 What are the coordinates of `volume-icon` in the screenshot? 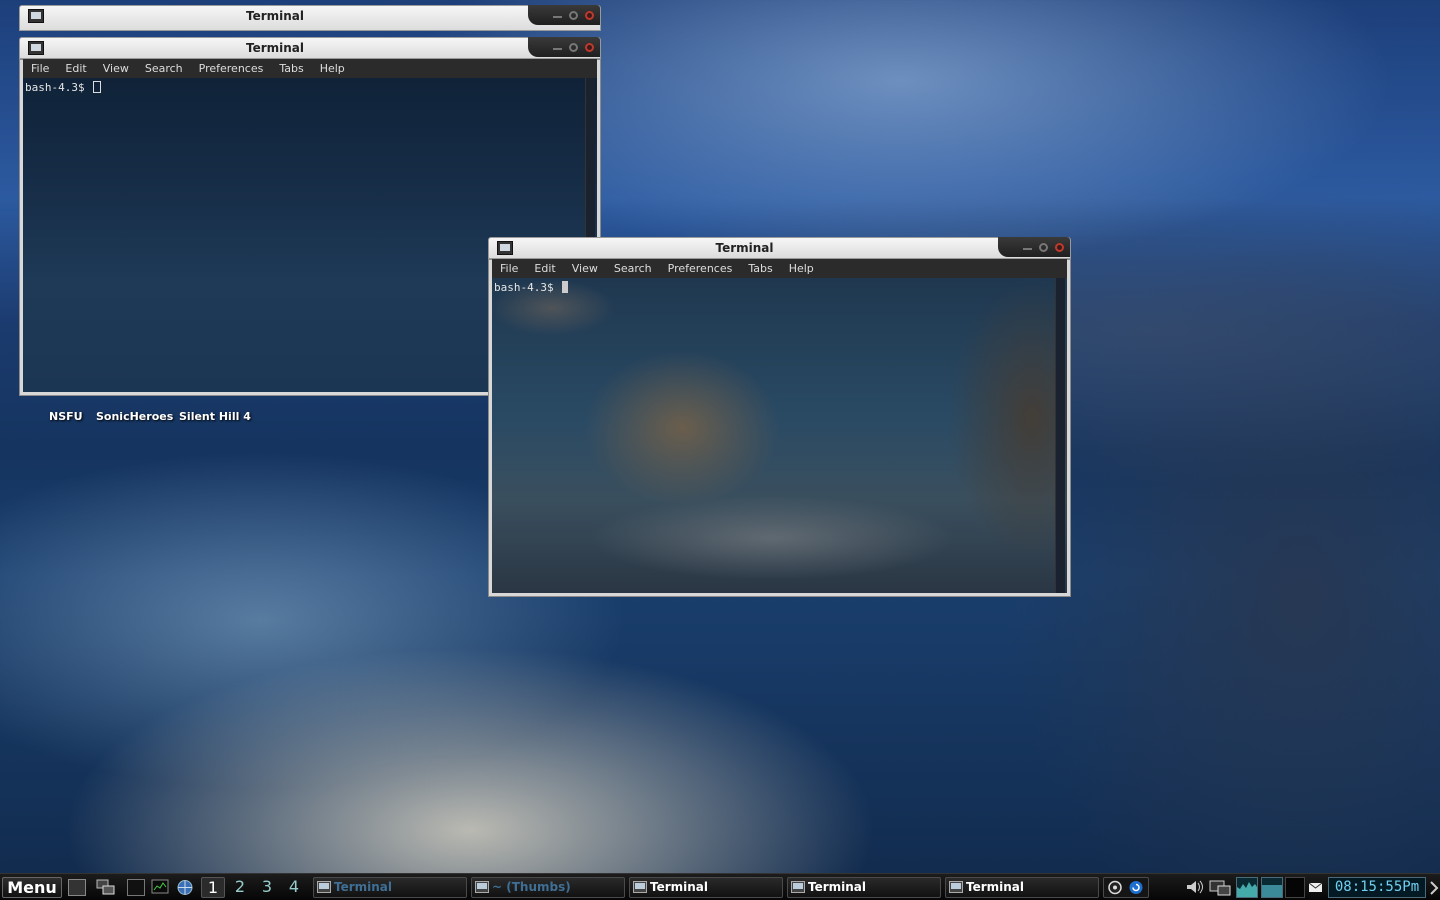 It's located at (1194, 886).